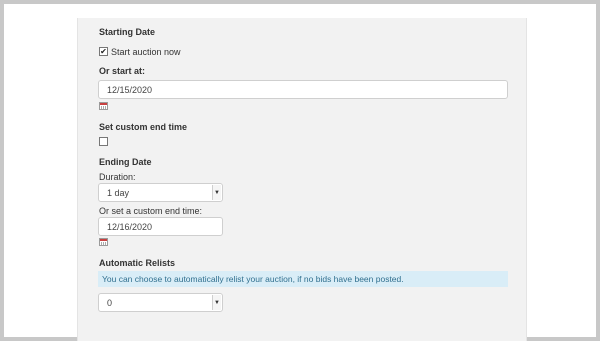 This screenshot has width=600, height=341. What do you see at coordinates (125, 162) in the screenshot?
I see `ending-date-heading: Ending Date` at bounding box center [125, 162].